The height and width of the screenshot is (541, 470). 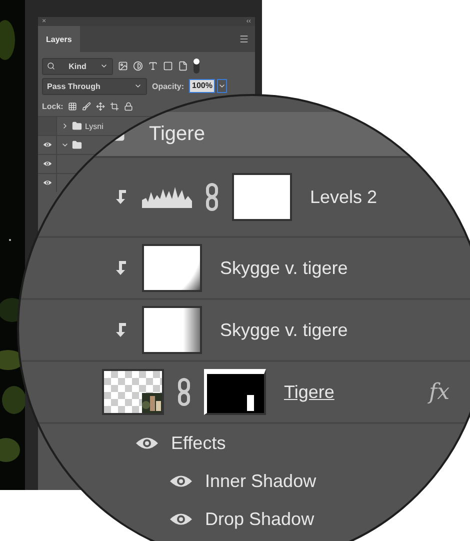 I want to click on contrast-icon, so click(x=138, y=66).